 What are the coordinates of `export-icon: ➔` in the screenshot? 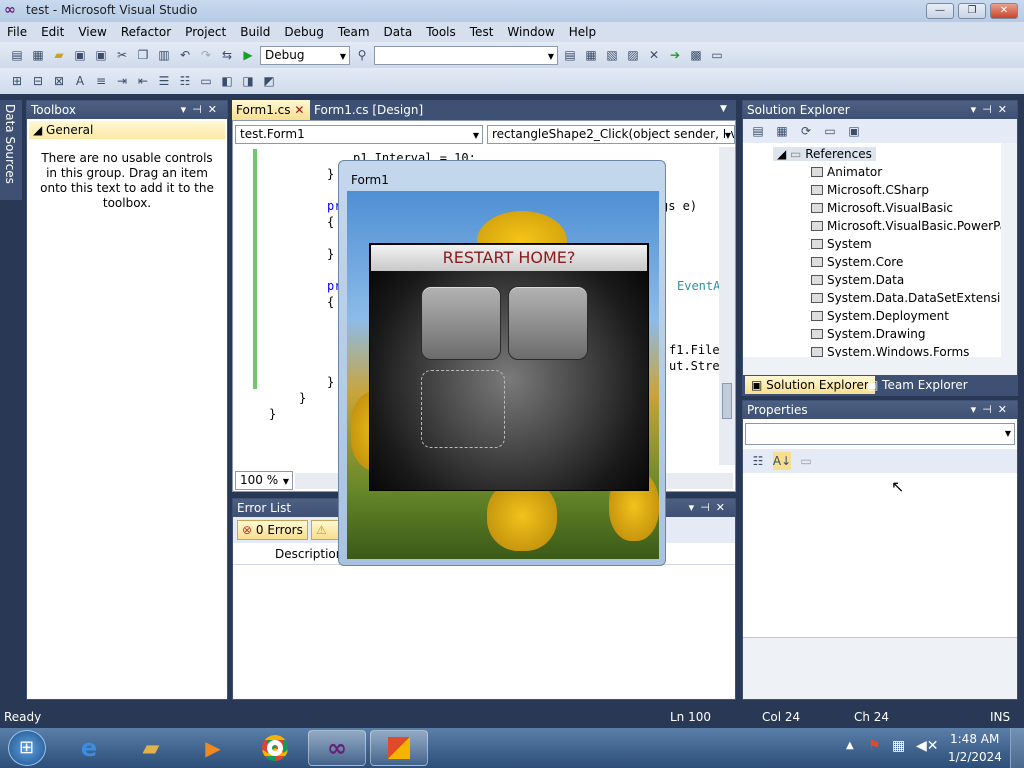 It's located at (675, 55).